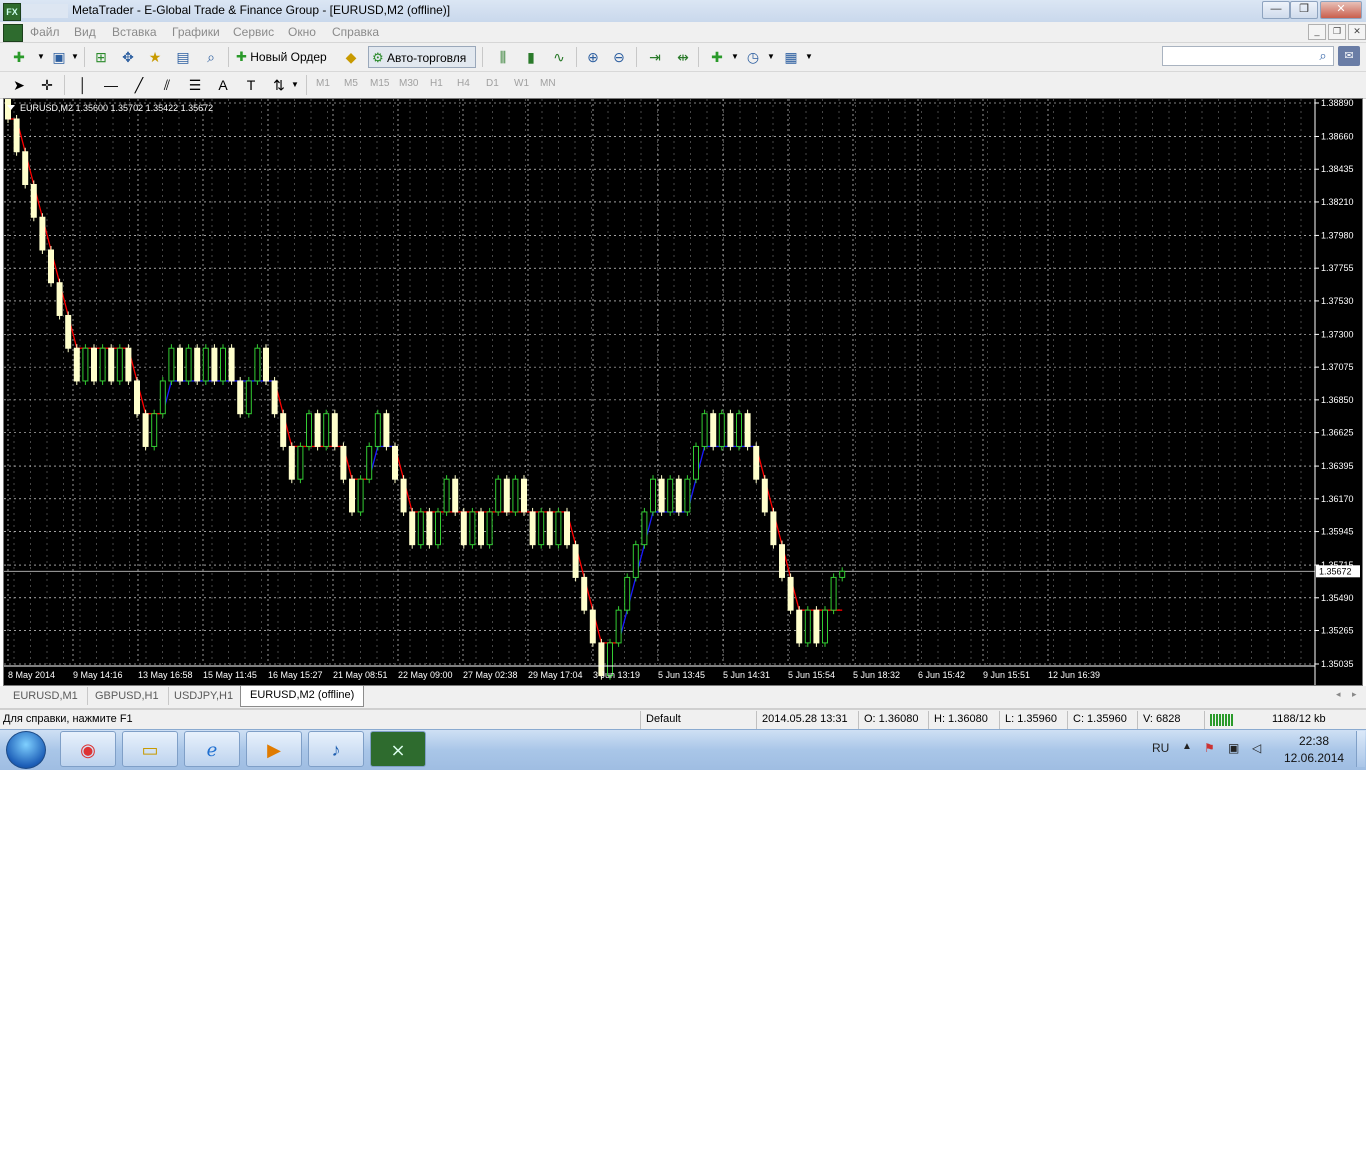 The height and width of the screenshot is (1172, 1366). What do you see at coordinates (88, 749) in the screenshot?
I see `chrome-task-icon: ◉` at bounding box center [88, 749].